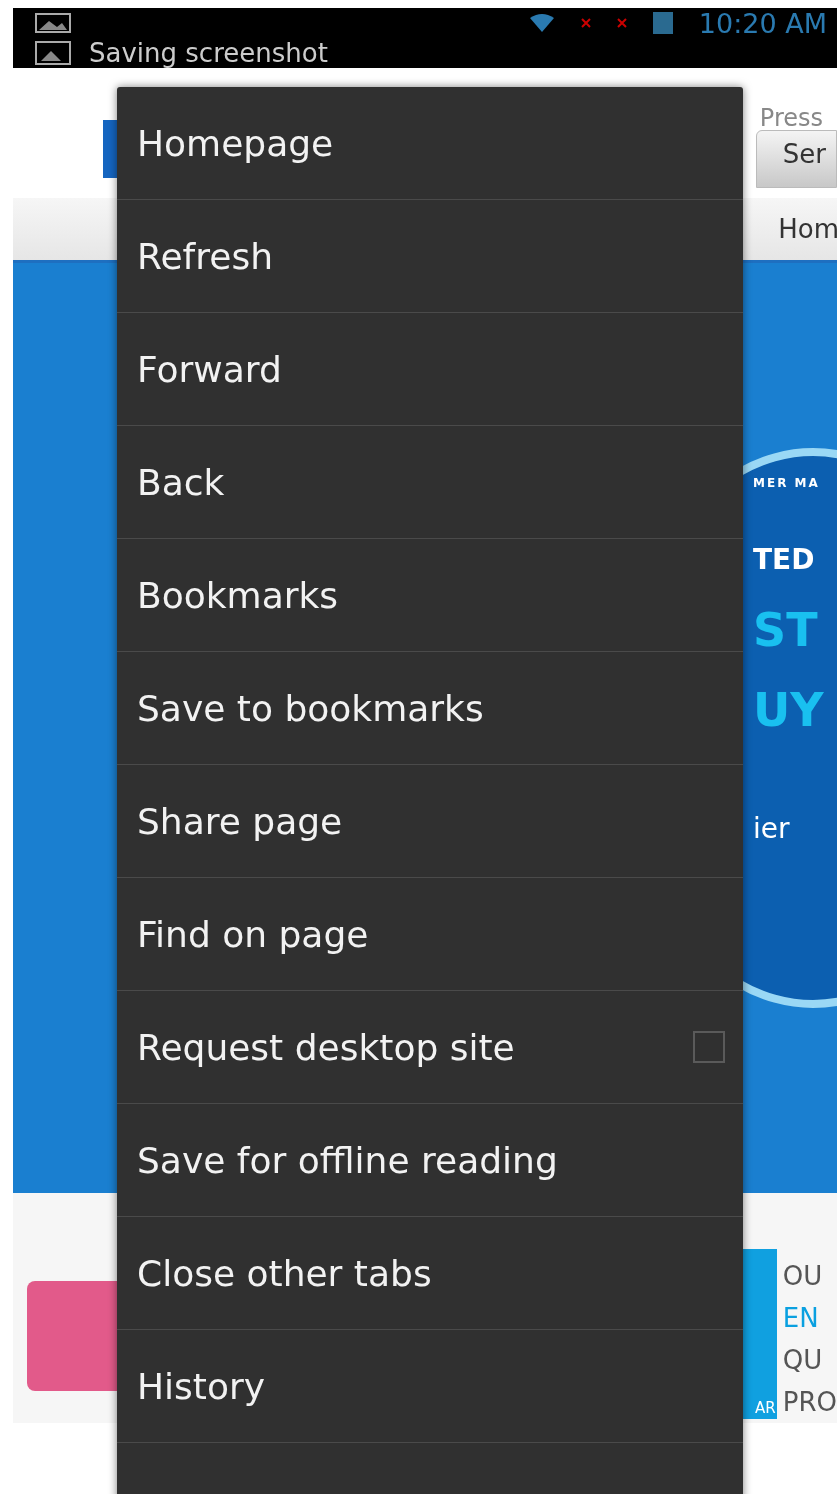 The height and width of the screenshot is (1494, 837). I want to click on header-link: Press, so click(791, 118).